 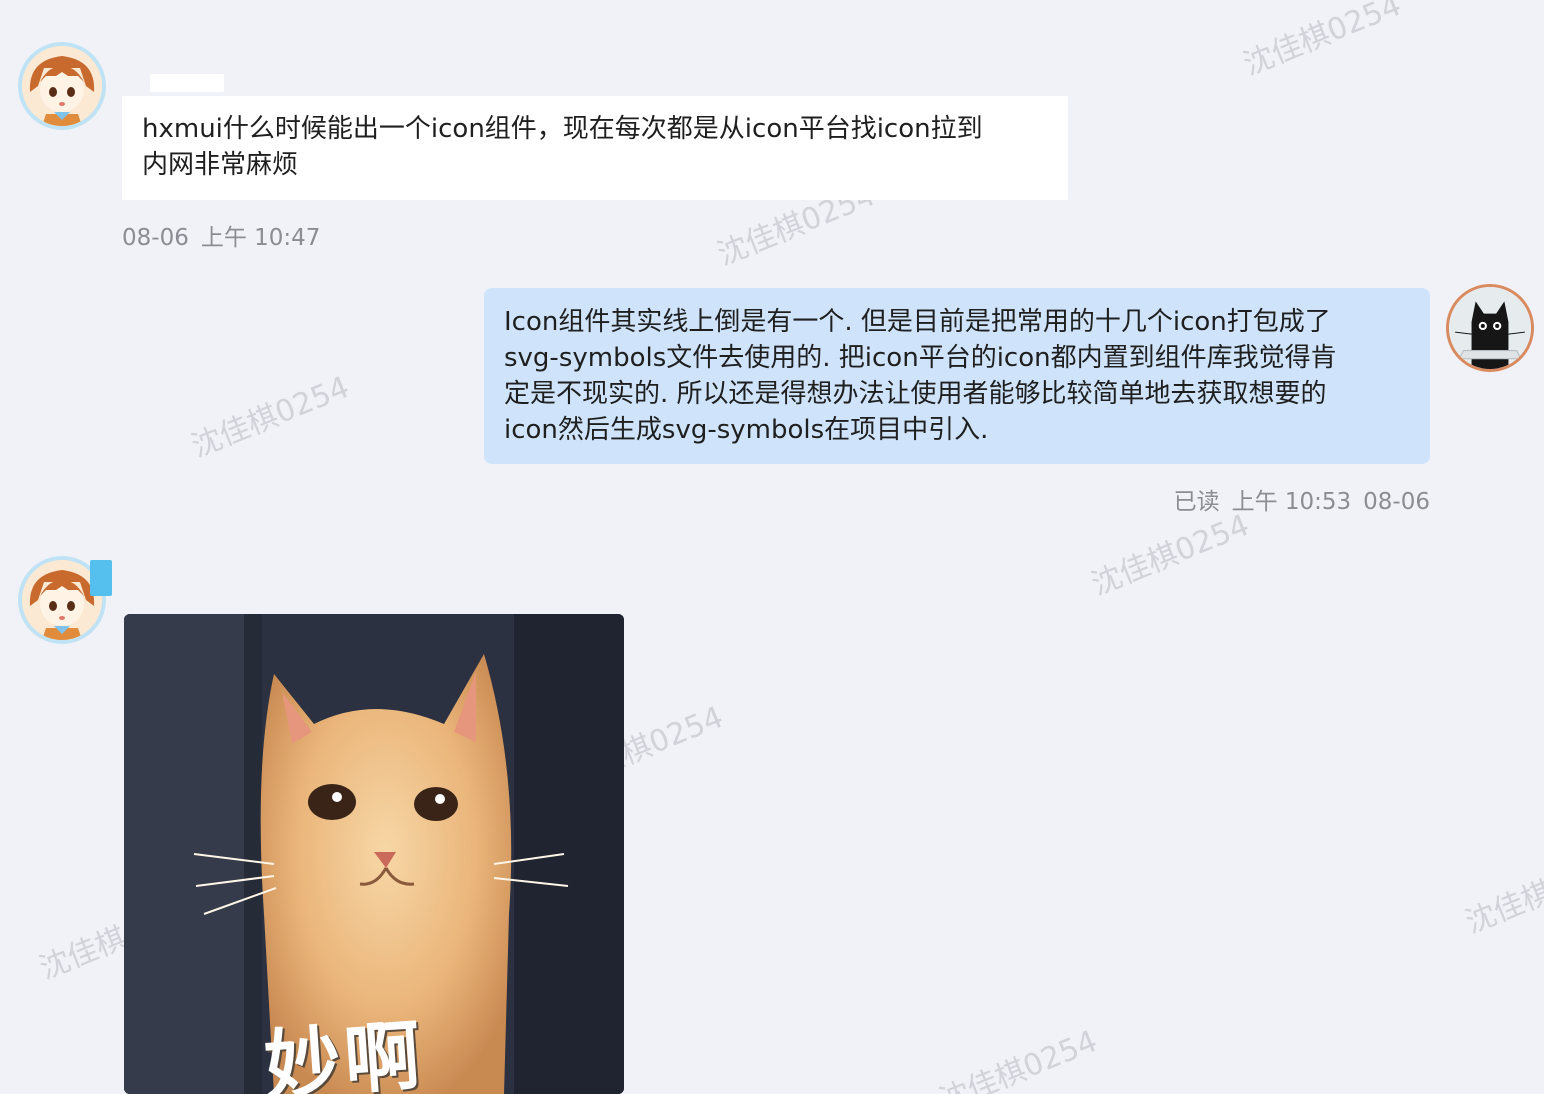 I want to click on black-cat-avatar-icon, so click(x=1490, y=328).